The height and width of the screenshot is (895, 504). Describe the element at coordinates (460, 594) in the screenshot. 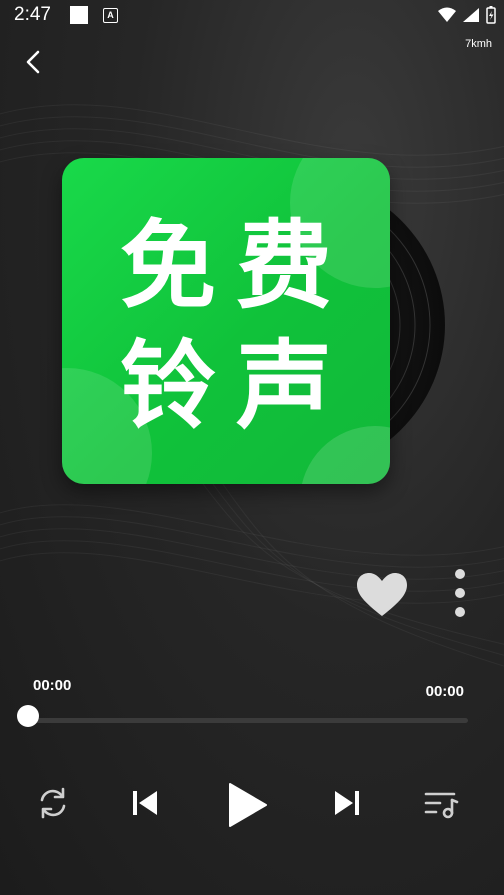

I see `more-vertical-icon` at that location.